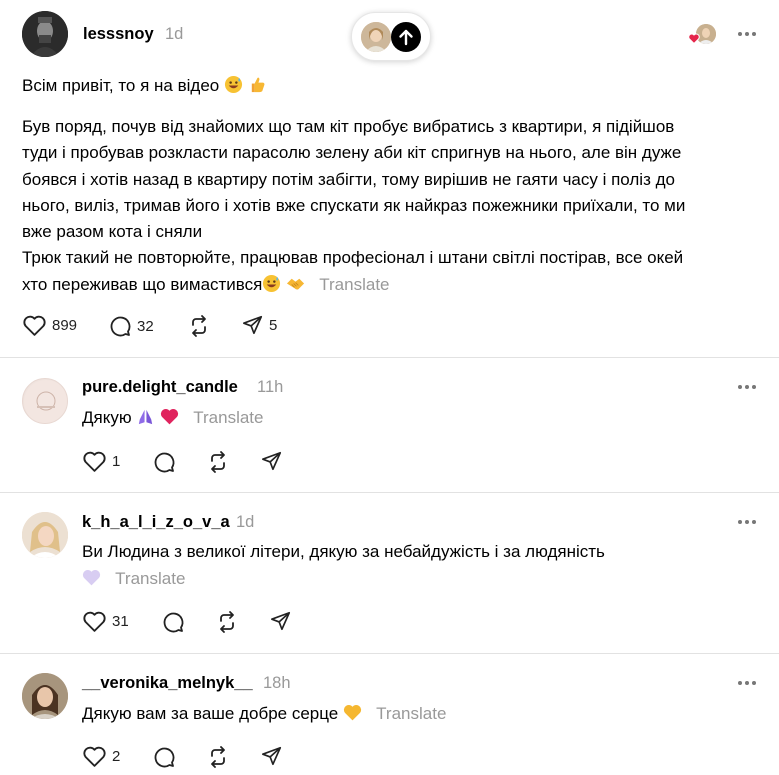 Image resolution: width=779 pixels, height=775 pixels. What do you see at coordinates (270, 387) in the screenshot?
I see `reply-timestamp: 11h` at bounding box center [270, 387].